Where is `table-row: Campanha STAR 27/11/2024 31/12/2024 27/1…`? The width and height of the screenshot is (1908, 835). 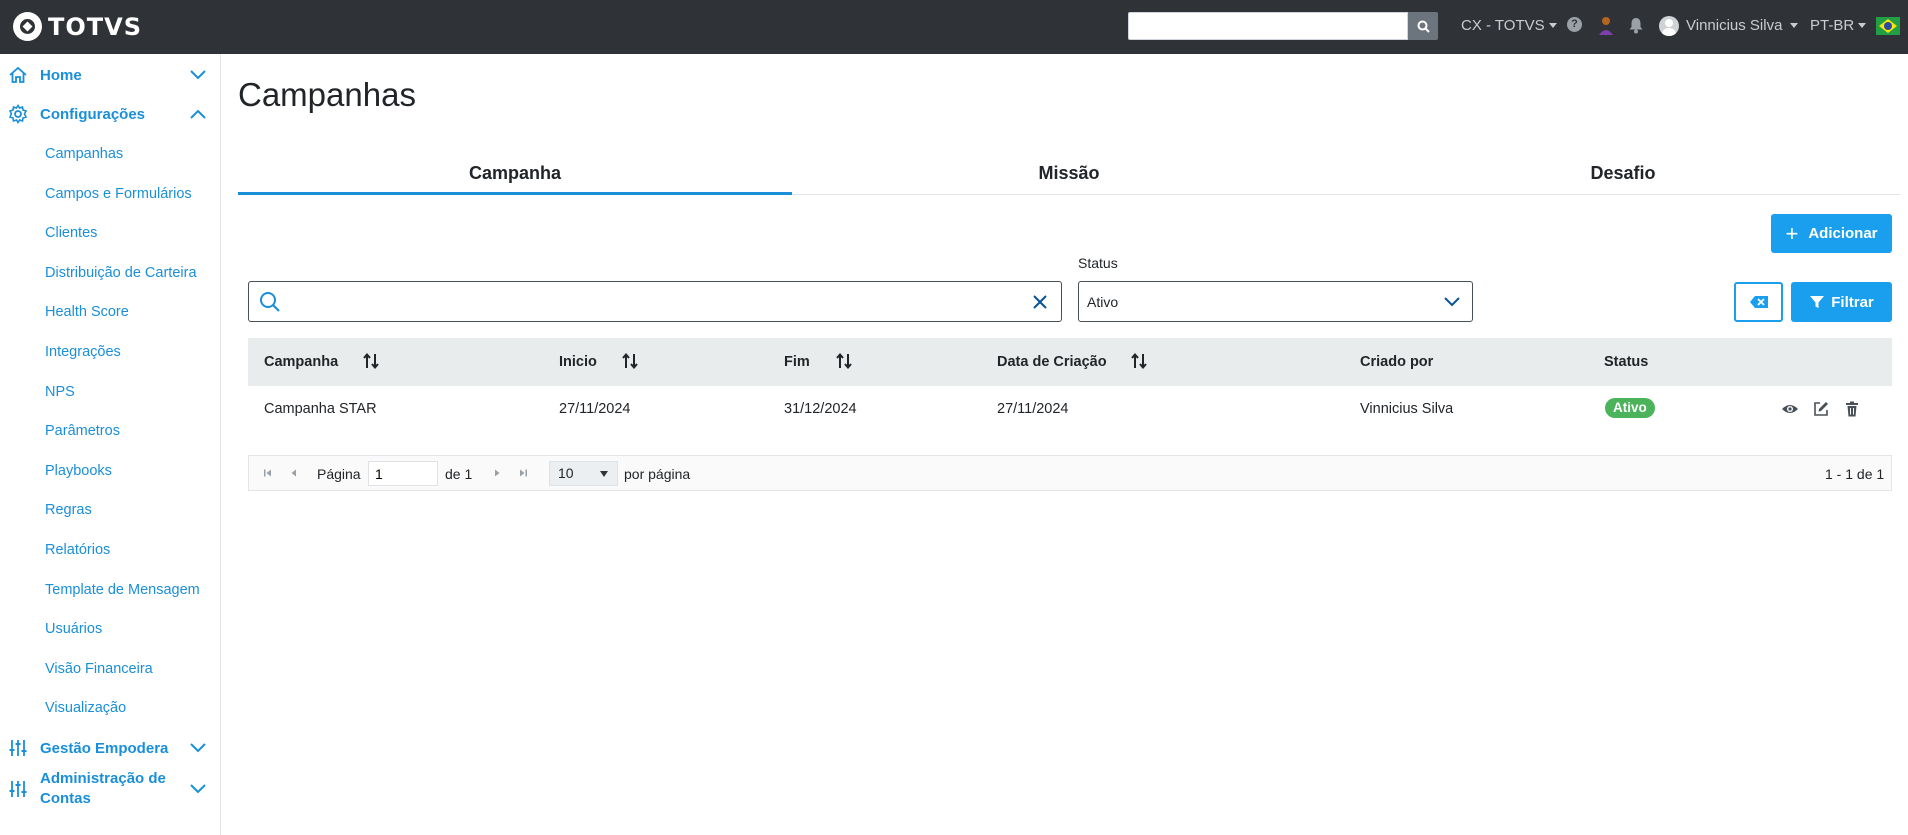
table-row: Campanha STAR 27/11/2024 31/12/2024 27/1… is located at coordinates (1070, 410).